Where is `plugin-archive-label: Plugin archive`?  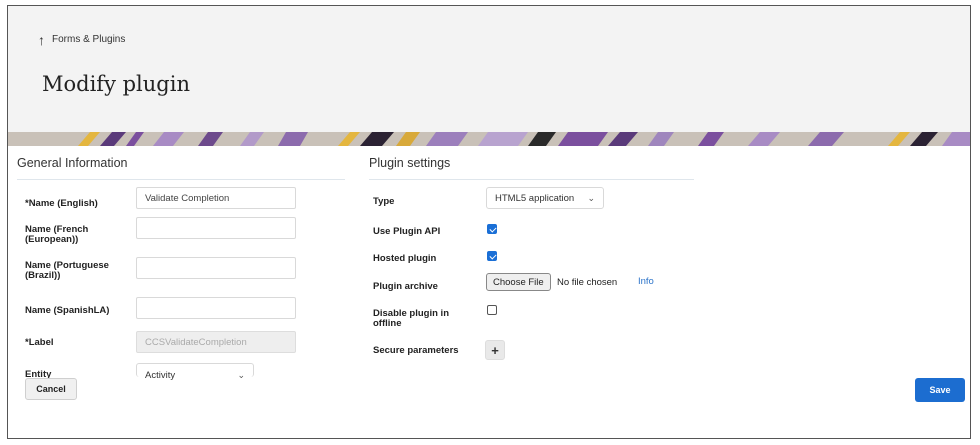
plugin-archive-label: Plugin archive is located at coordinates (405, 286).